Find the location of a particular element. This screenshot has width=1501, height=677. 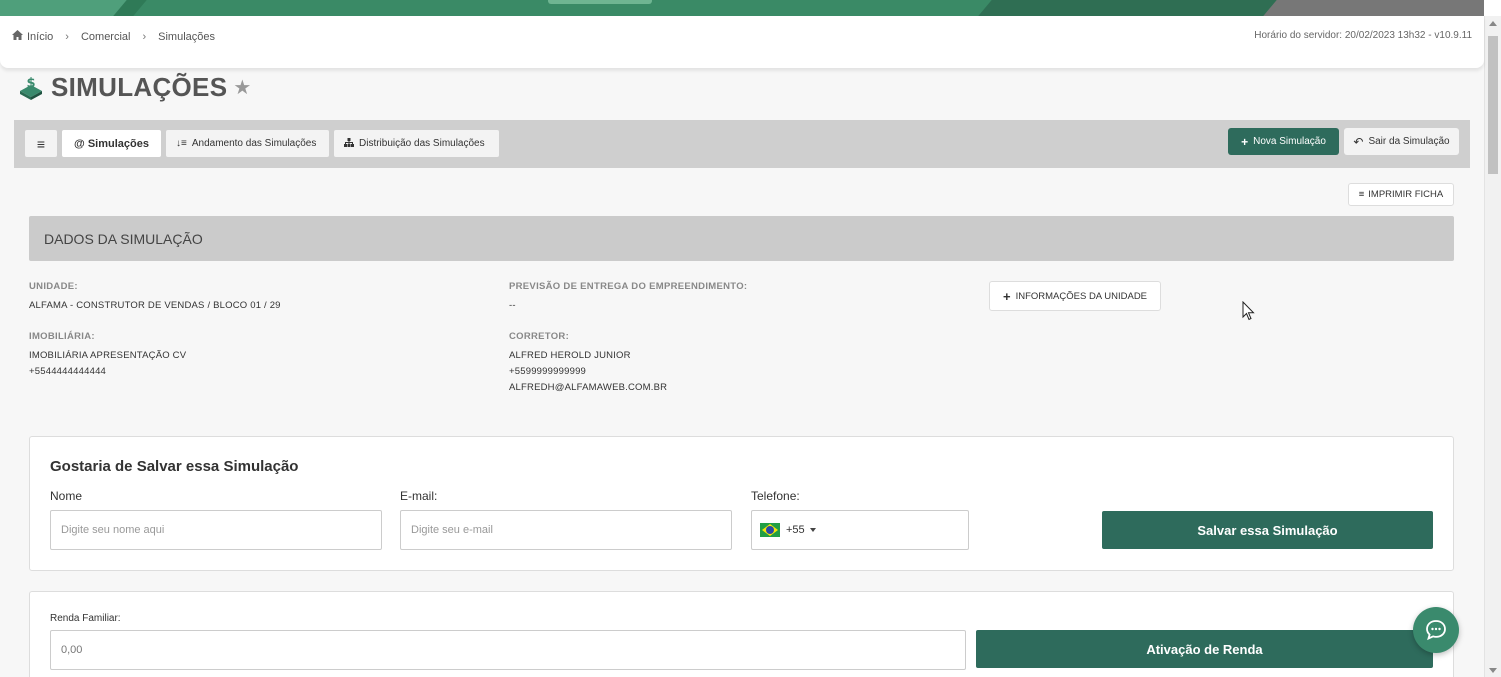

tab-andamento-label: Andamento das Simulações is located at coordinates (254, 143).